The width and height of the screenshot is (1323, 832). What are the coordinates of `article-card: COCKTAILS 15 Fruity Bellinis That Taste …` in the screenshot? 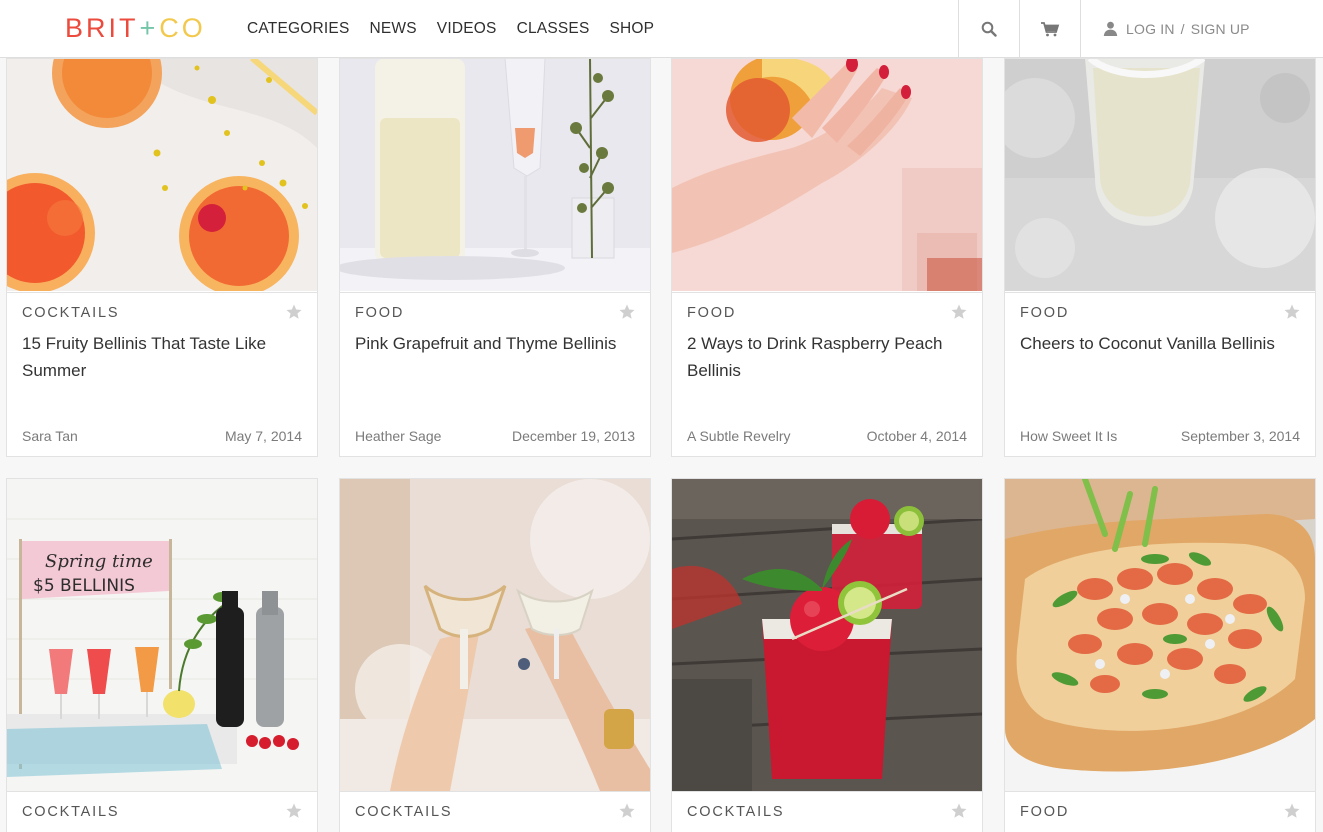 It's located at (162, 257).